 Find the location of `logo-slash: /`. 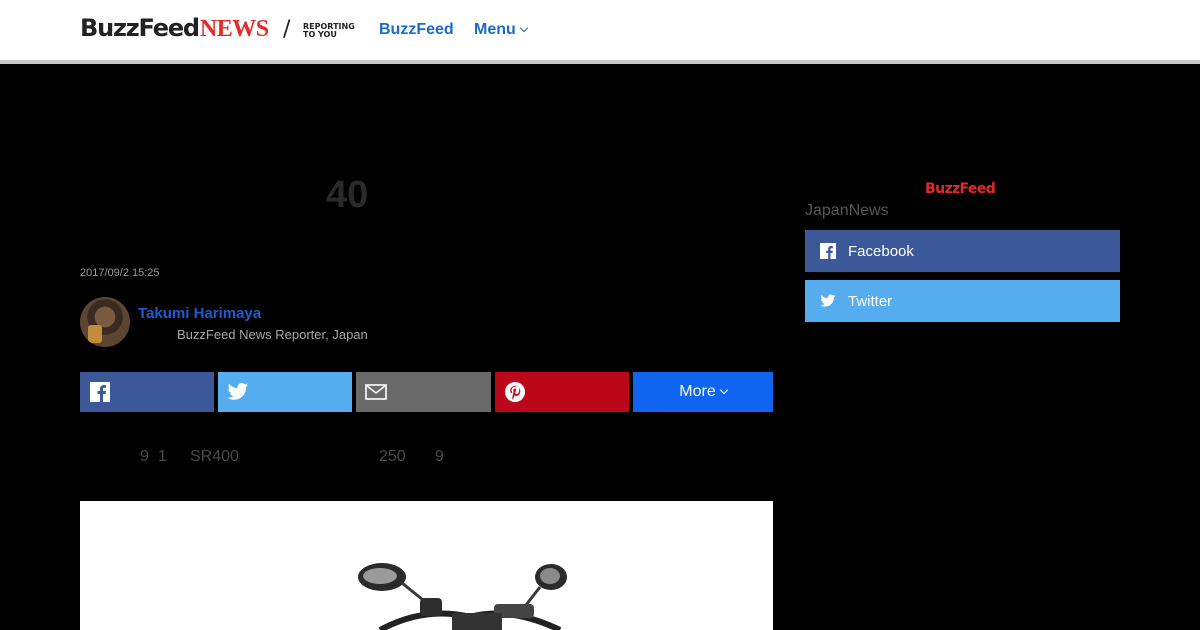

logo-slash: / is located at coordinates (287, 29).